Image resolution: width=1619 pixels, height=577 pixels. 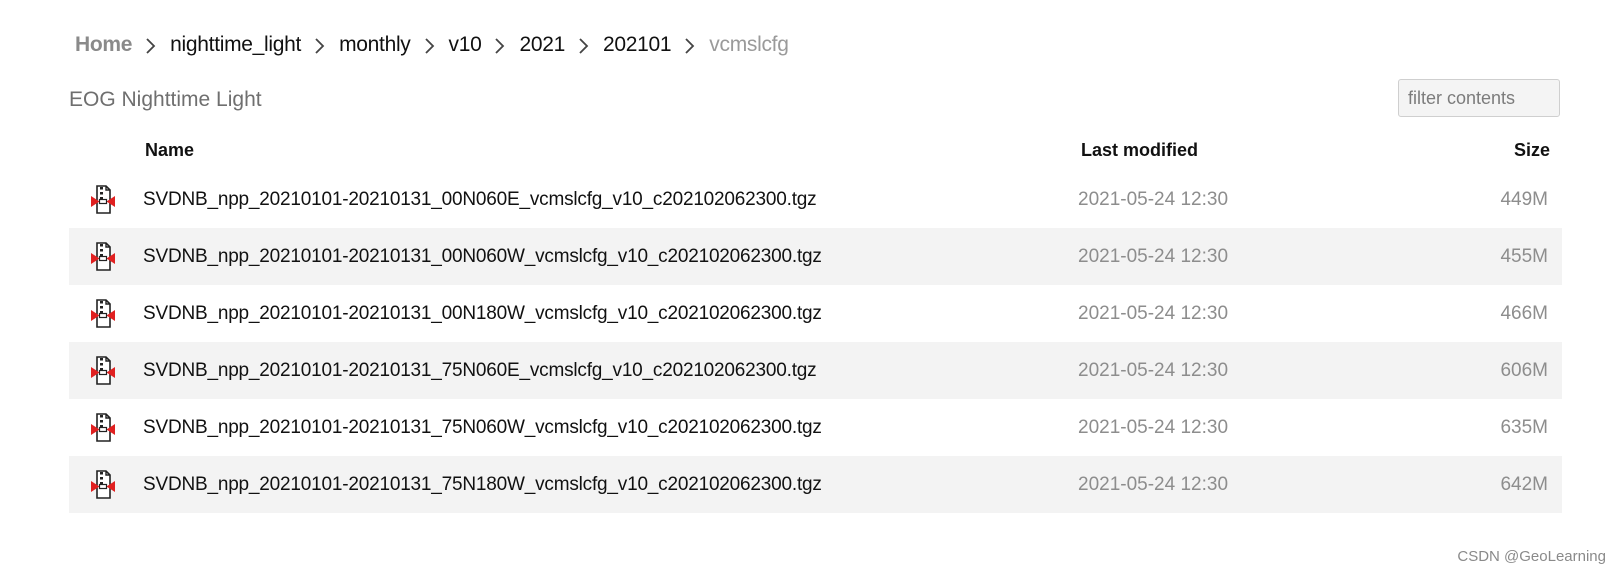 I want to click on header-size: Size, so click(x=1471, y=150).